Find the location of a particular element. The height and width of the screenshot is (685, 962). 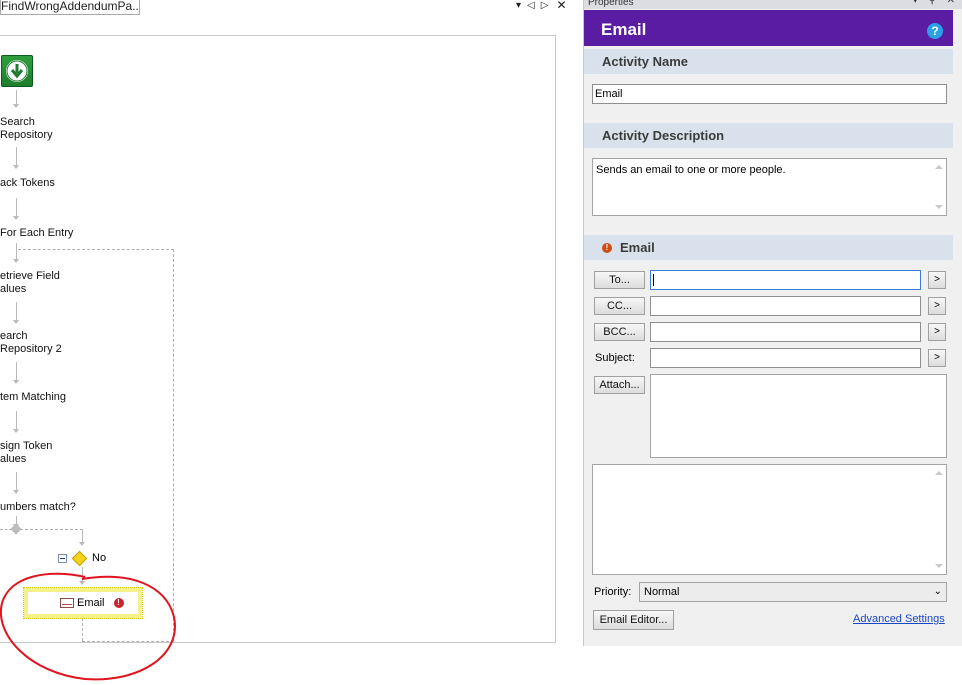

warning-icon: ! is located at coordinates (607, 247).